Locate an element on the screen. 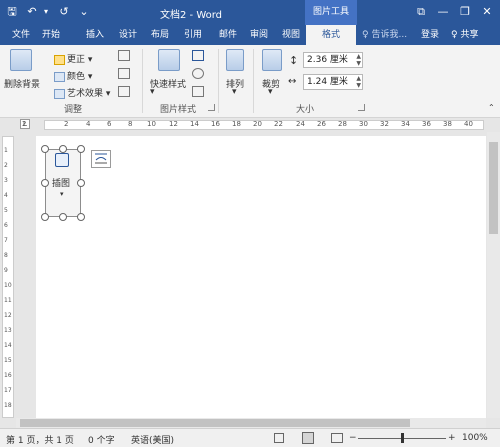  size-group-label: 大小 is located at coordinates (305, 110).